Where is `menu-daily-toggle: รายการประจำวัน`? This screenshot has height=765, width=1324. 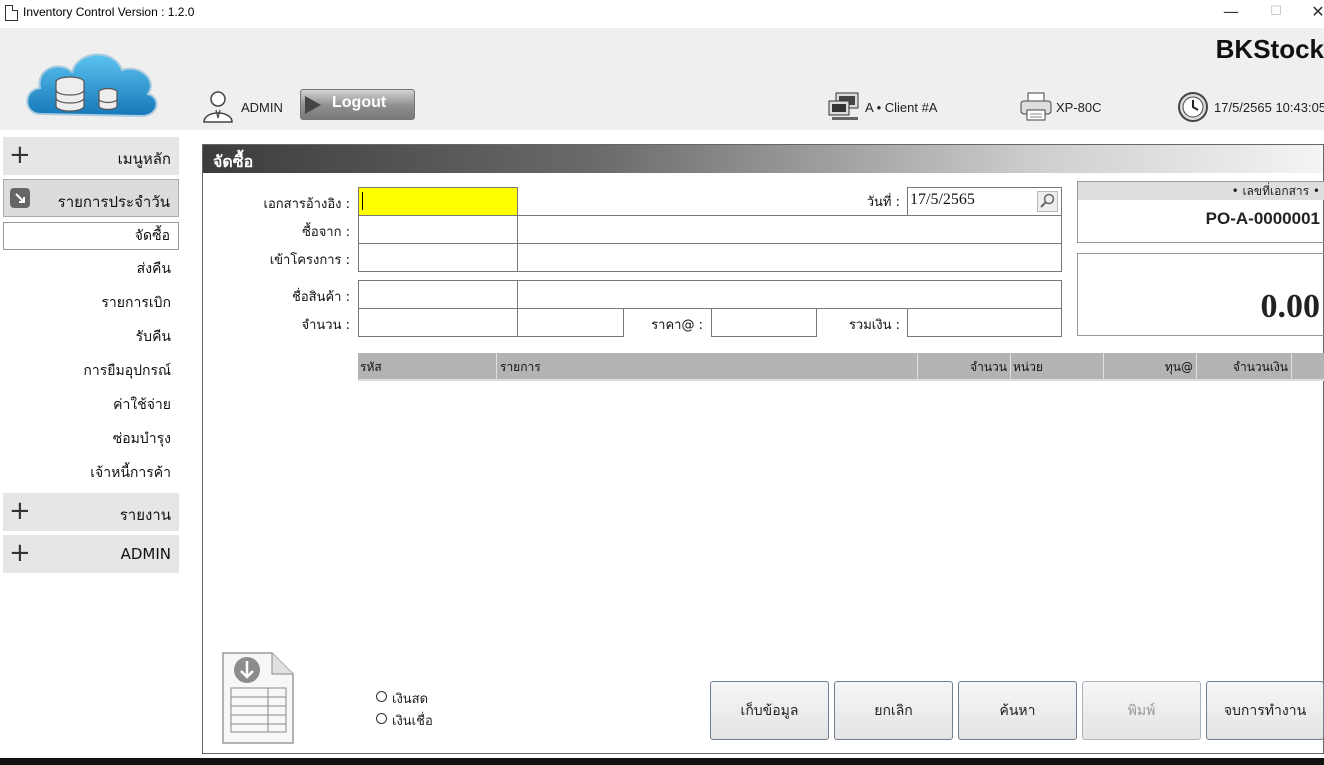
menu-daily-toggle: รายการประจำวัน is located at coordinates (91, 198).